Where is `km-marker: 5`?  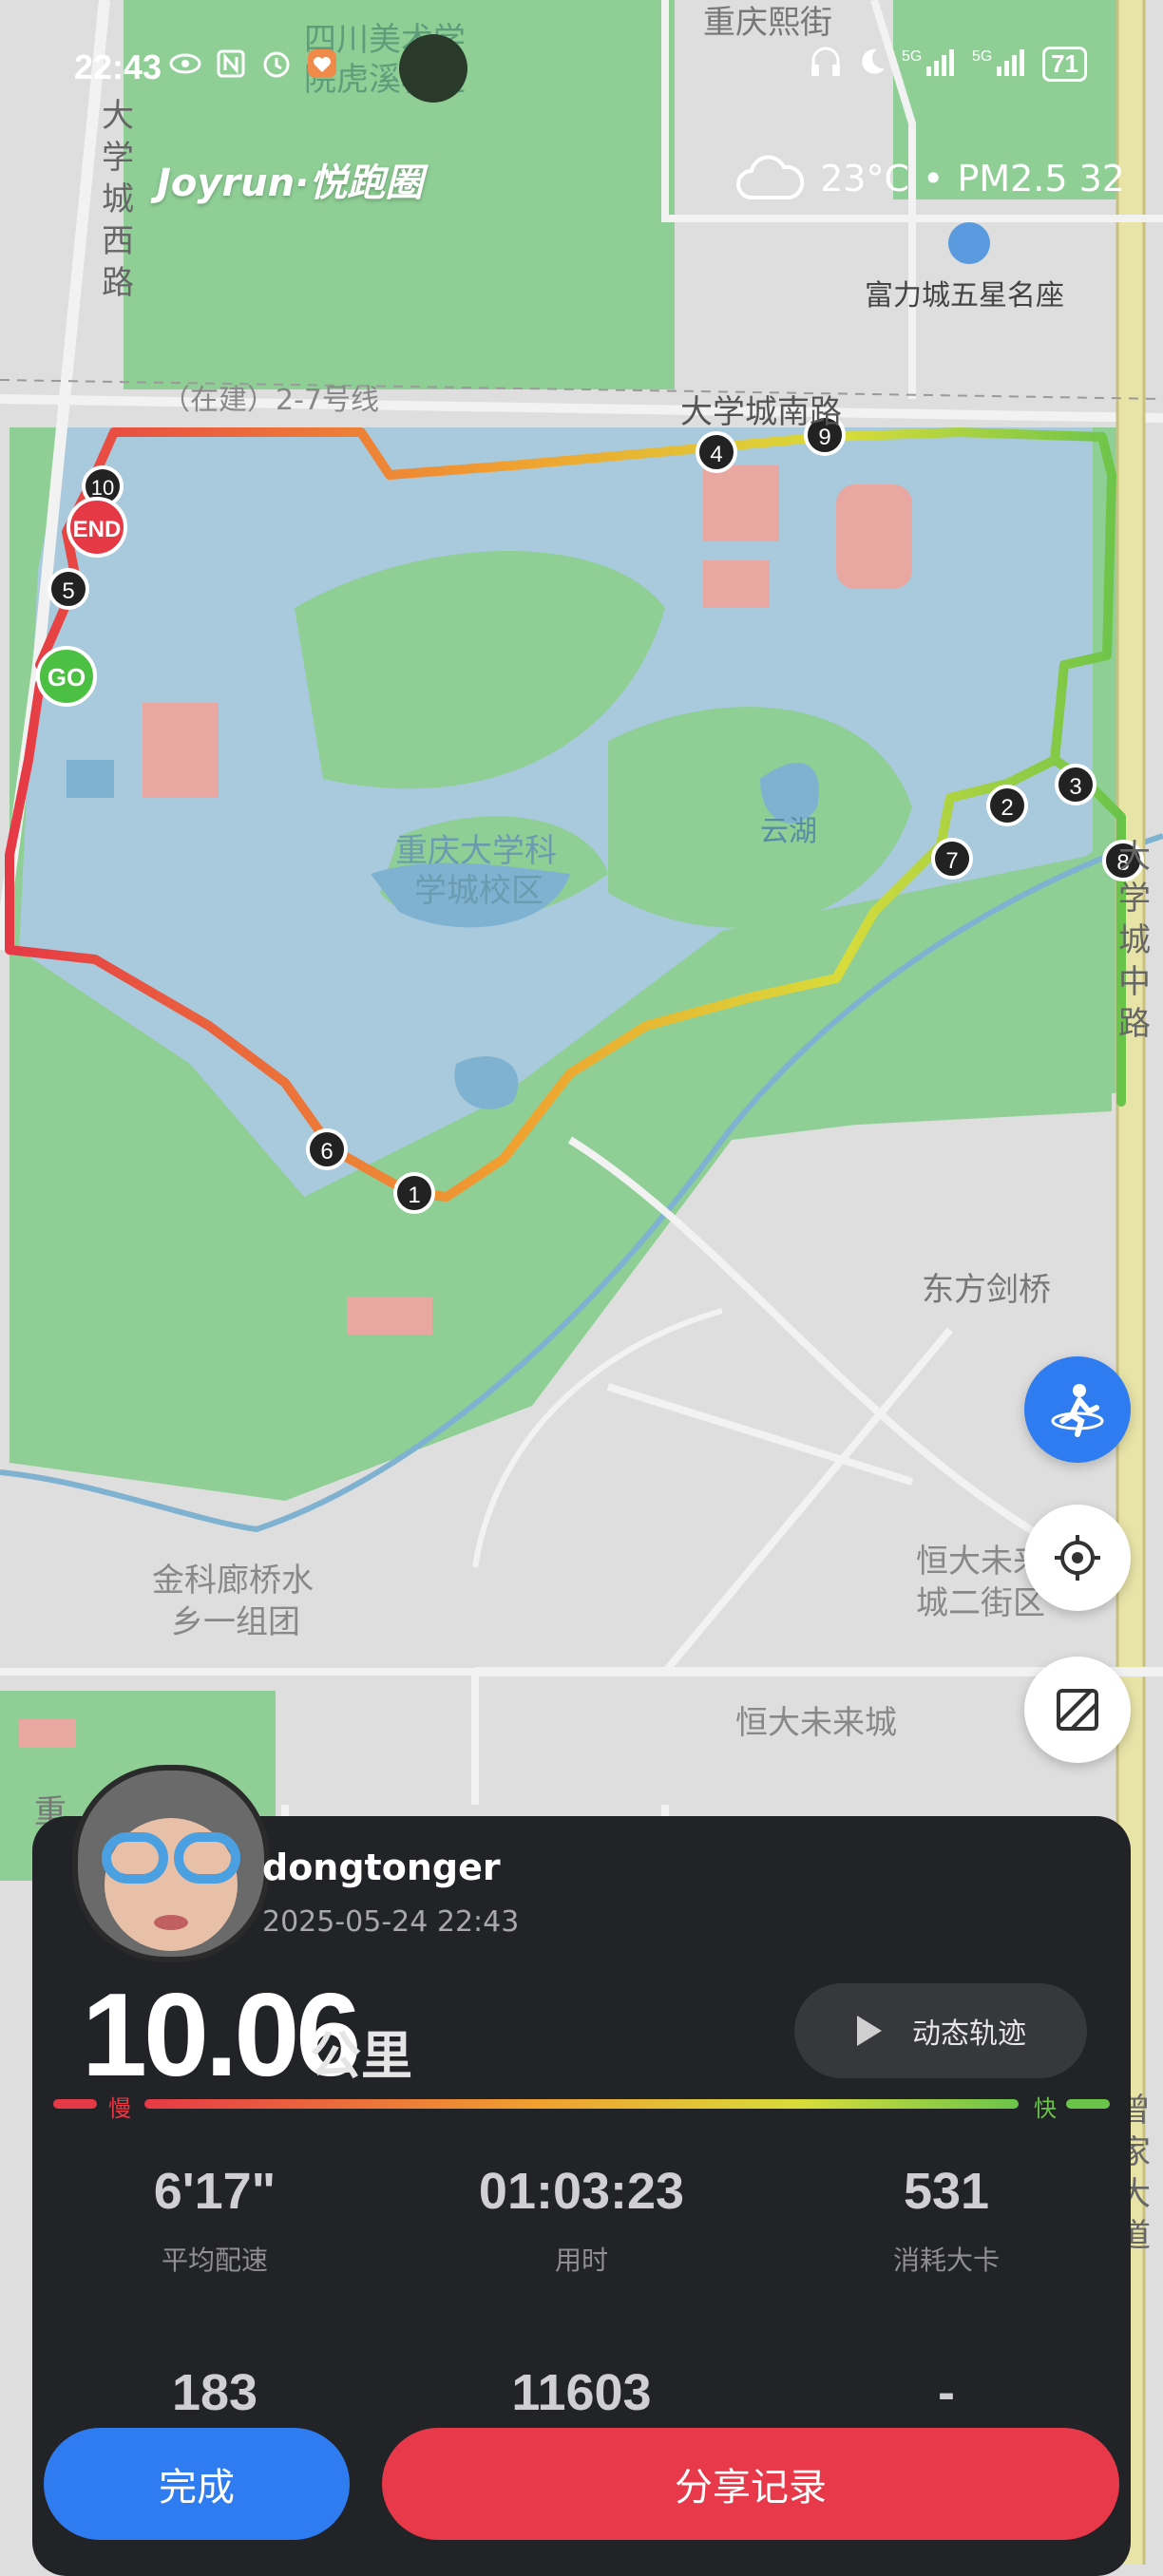 km-marker: 5 is located at coordinates (69, 589).